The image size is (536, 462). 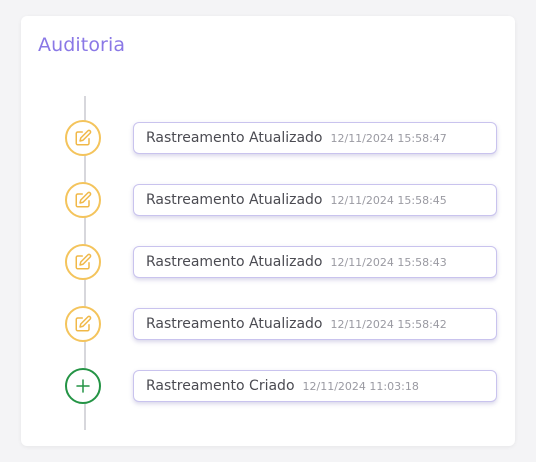 What do you see at coordinates (388, 200) in the screenshot?
I see `entry-timestamp: 12/11/2024 15:58:45` at bounding box center [388, 200].